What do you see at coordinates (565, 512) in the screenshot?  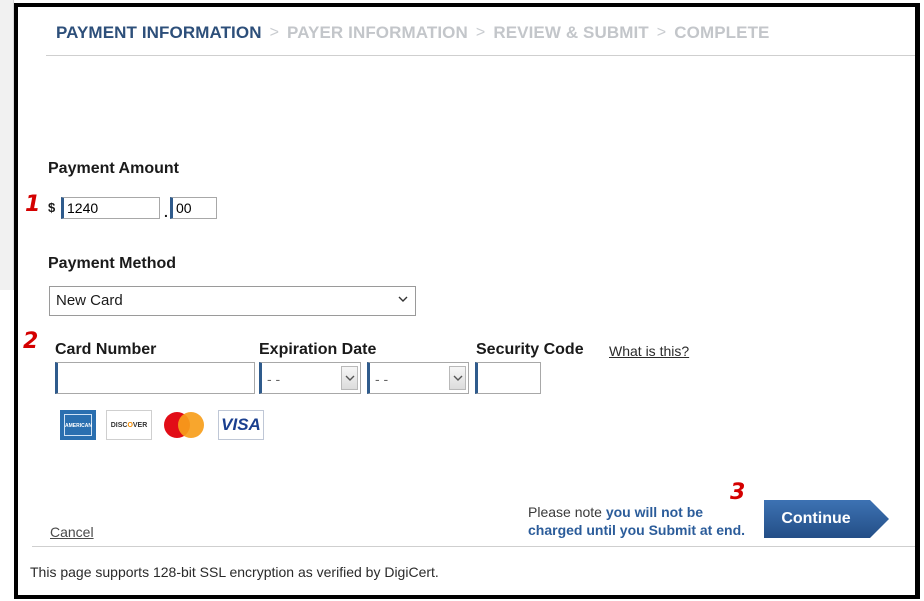 I see `charge-notice-prefix: Please note` at bounding box center [565, 512].